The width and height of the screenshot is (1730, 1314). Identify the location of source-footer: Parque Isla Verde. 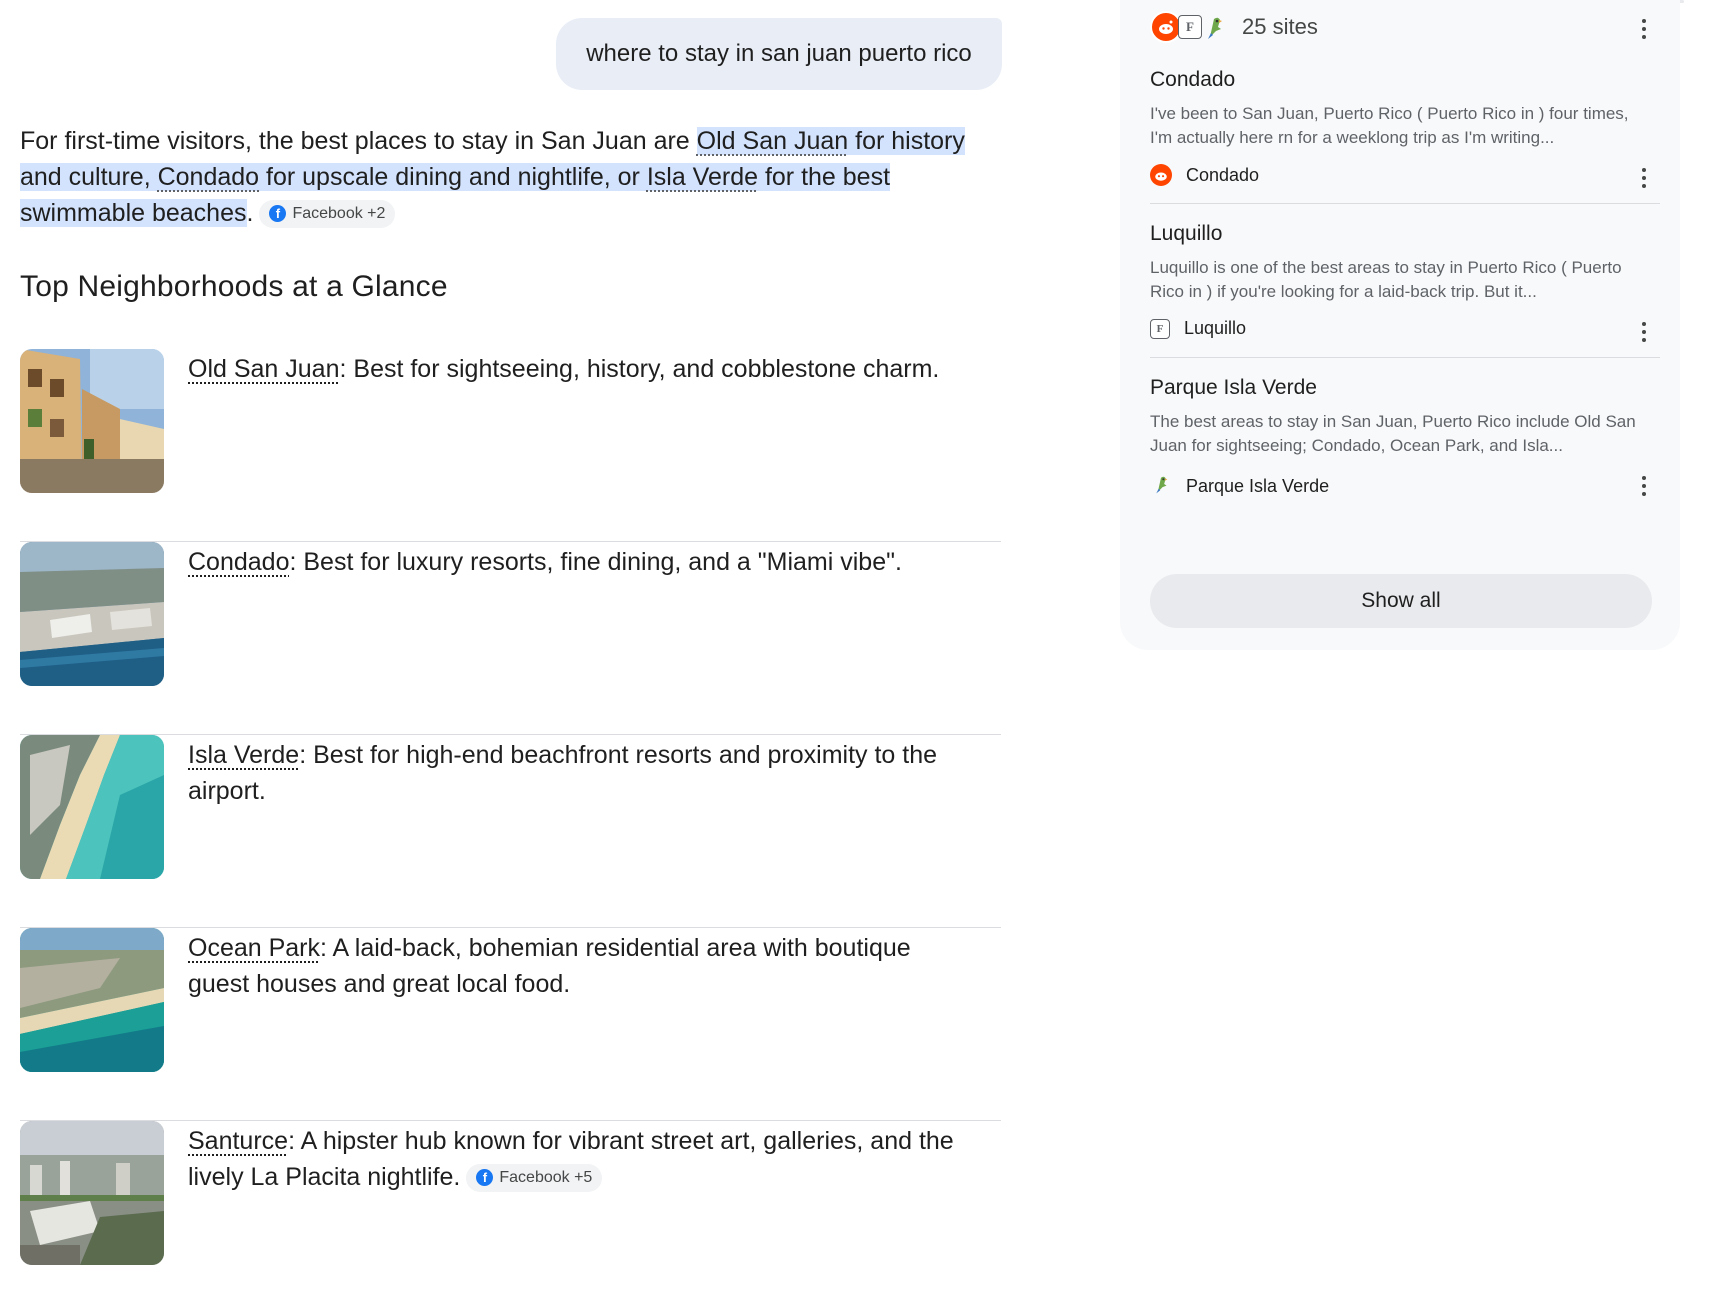
(1239, 486).